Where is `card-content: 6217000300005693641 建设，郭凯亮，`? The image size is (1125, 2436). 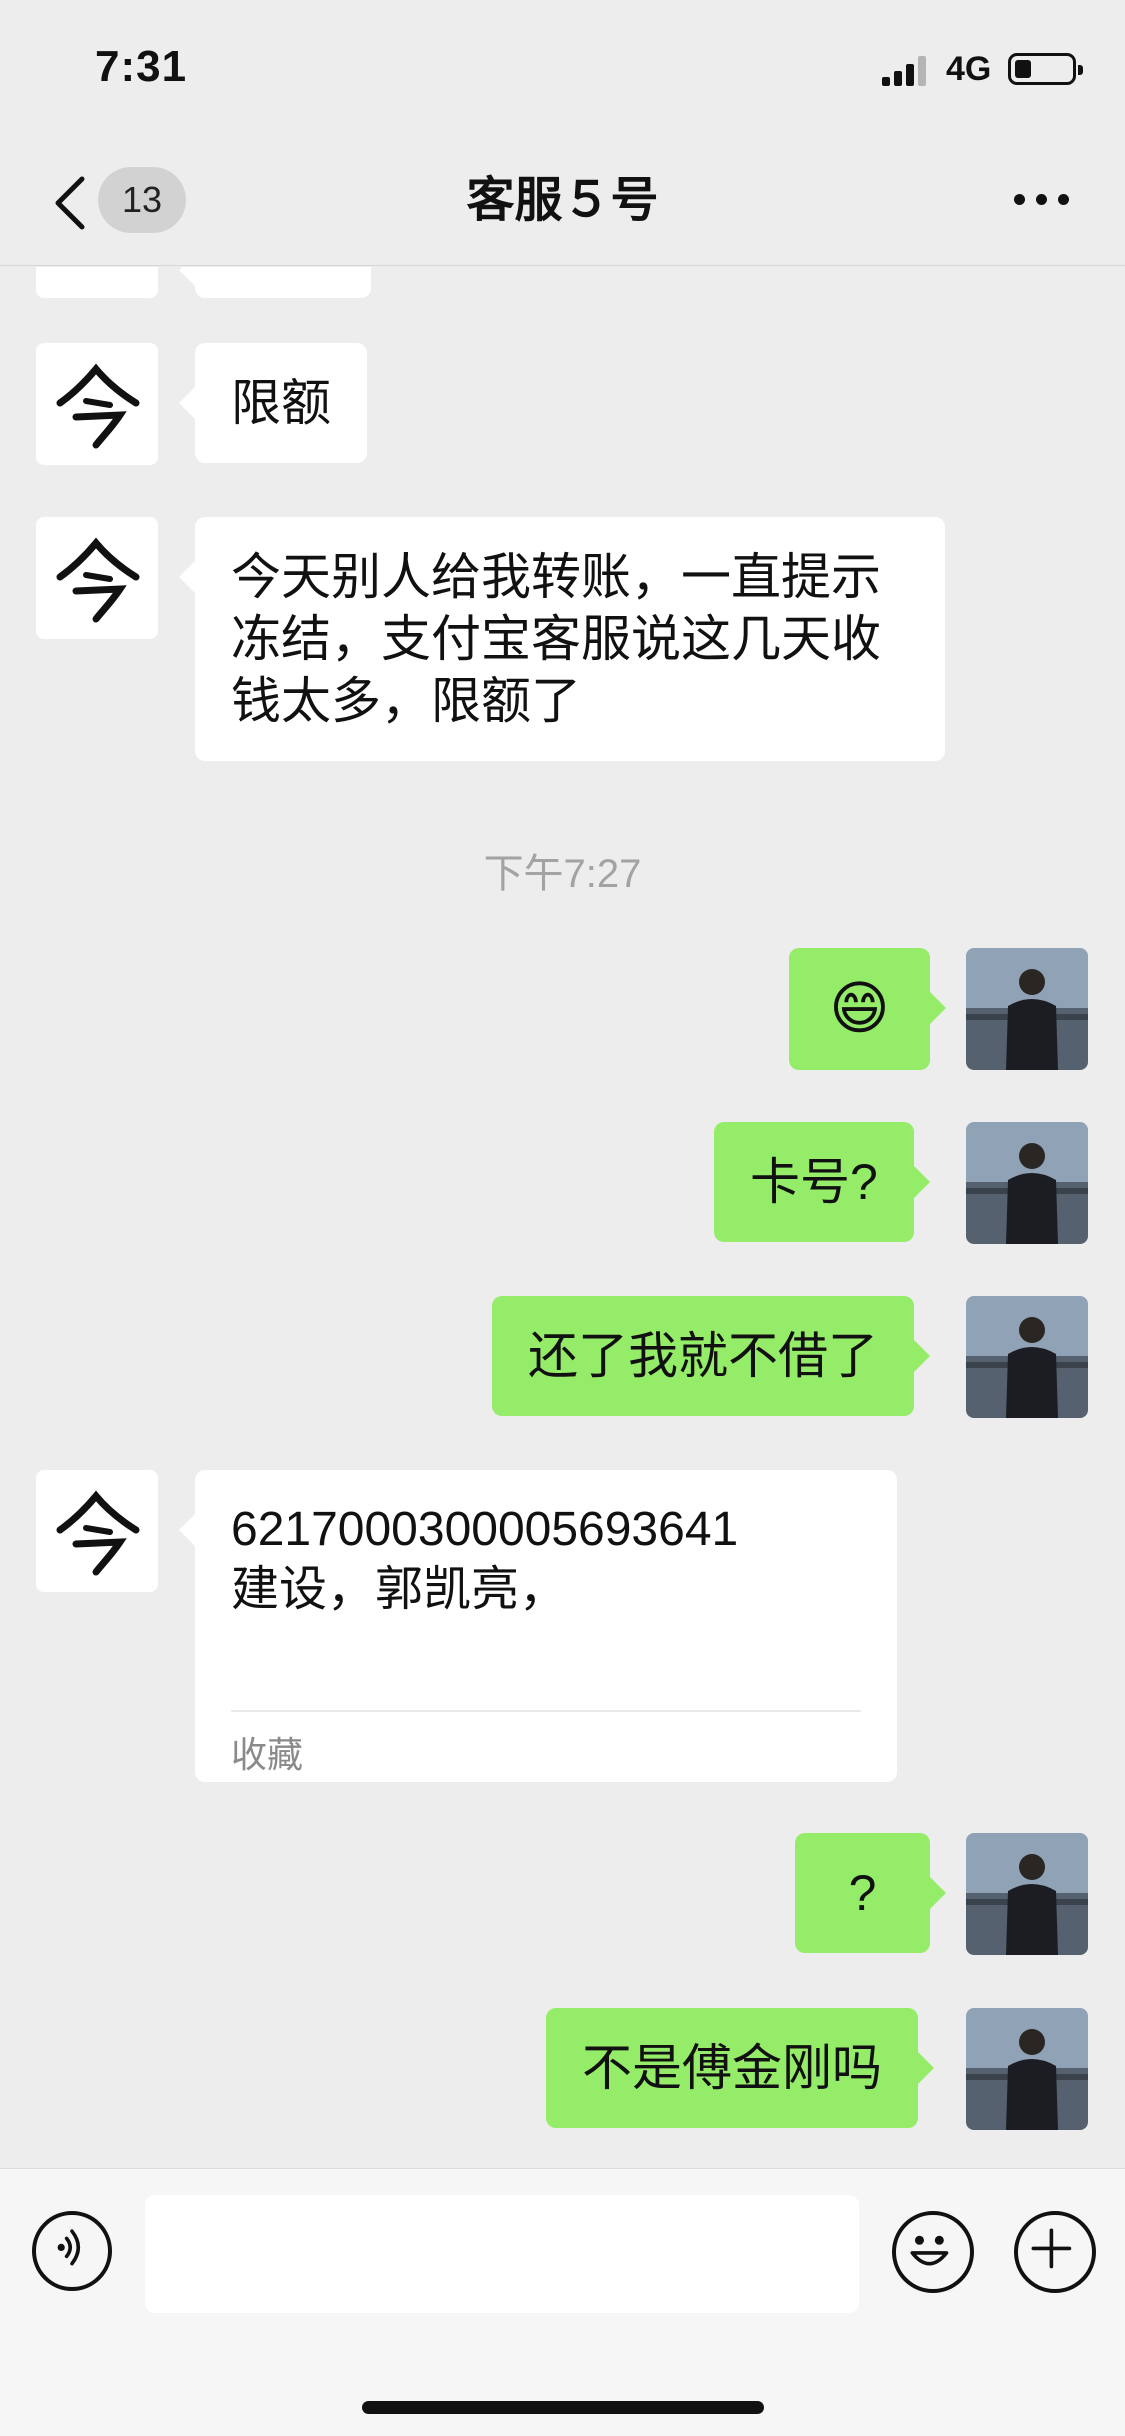
card-content: 6217000300005693641 建设，郭凯亮， is located at coordinates (485, 1559).